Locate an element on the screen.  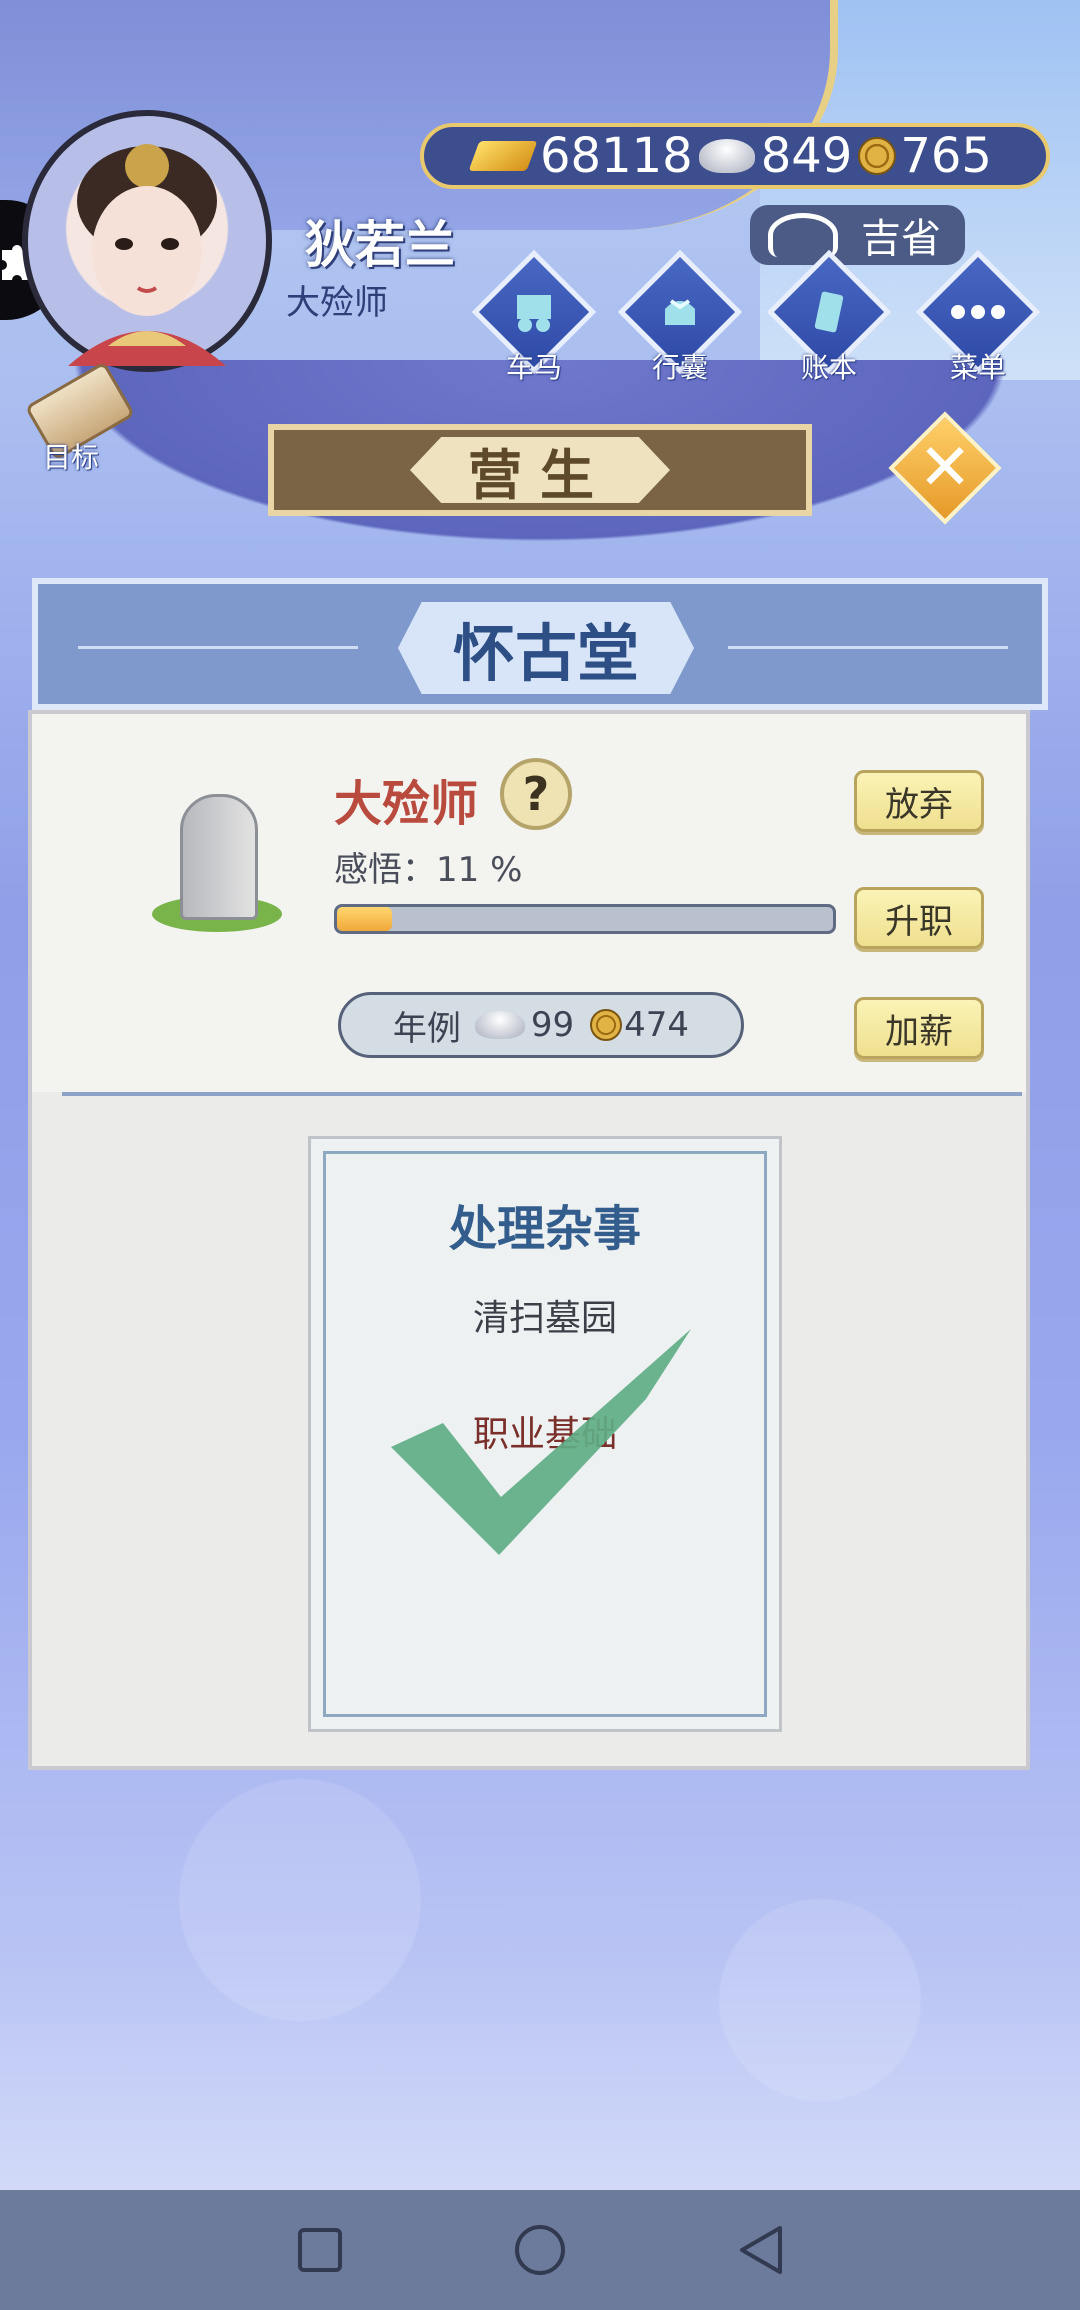
shop-name: 怀古堂 is located at coordinates (546, 648).